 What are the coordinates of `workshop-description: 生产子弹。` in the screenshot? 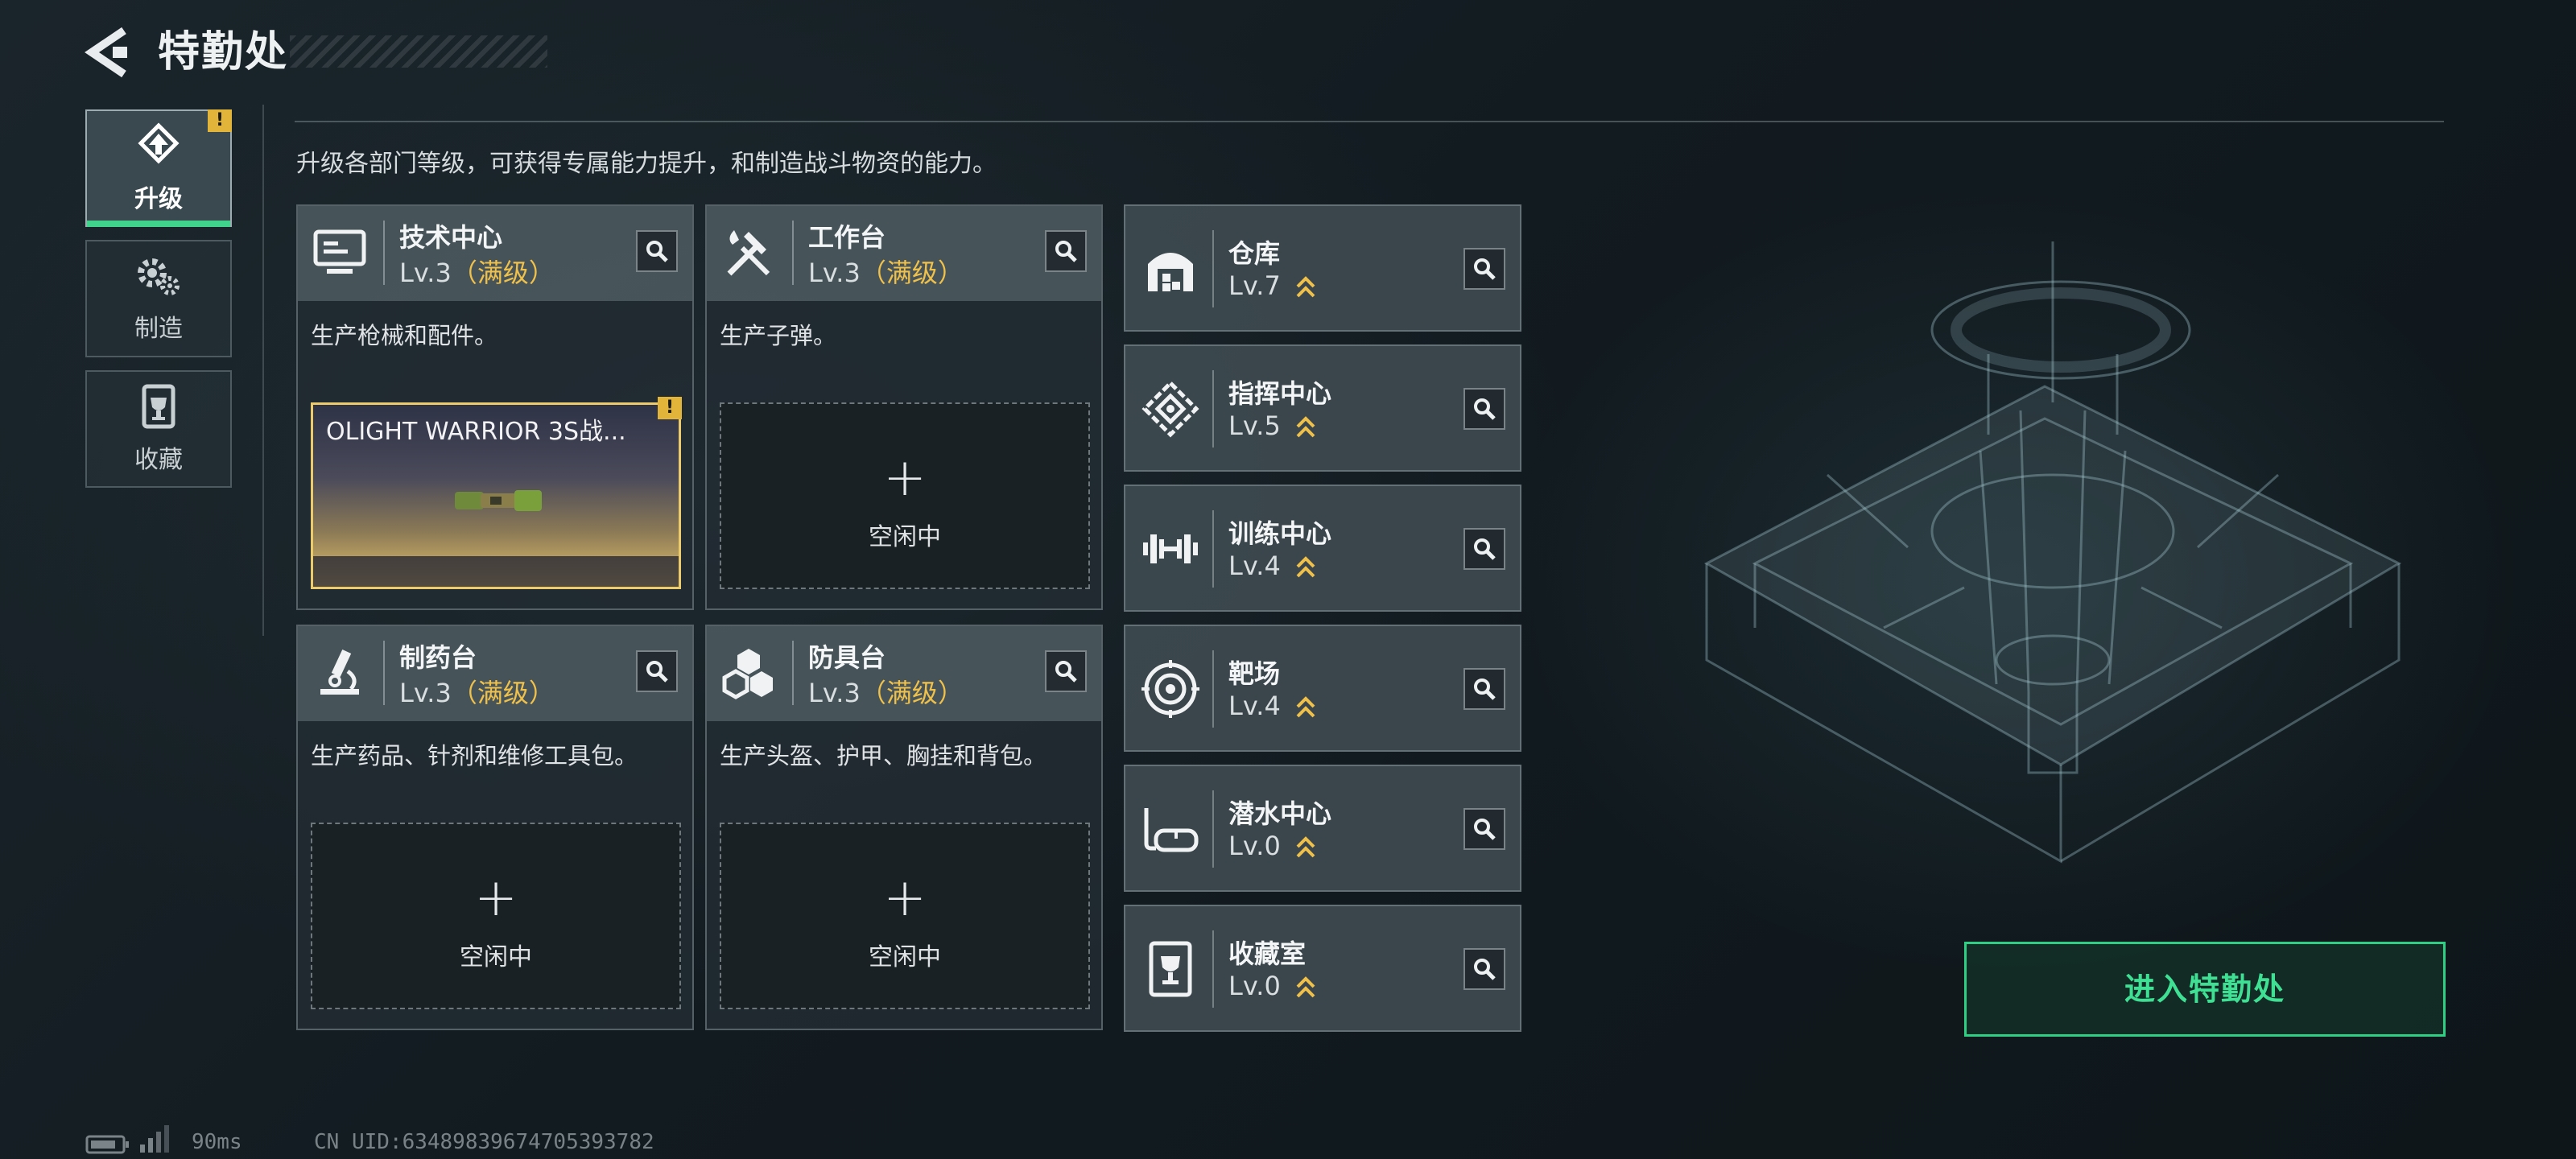 It's located at (778, 335).